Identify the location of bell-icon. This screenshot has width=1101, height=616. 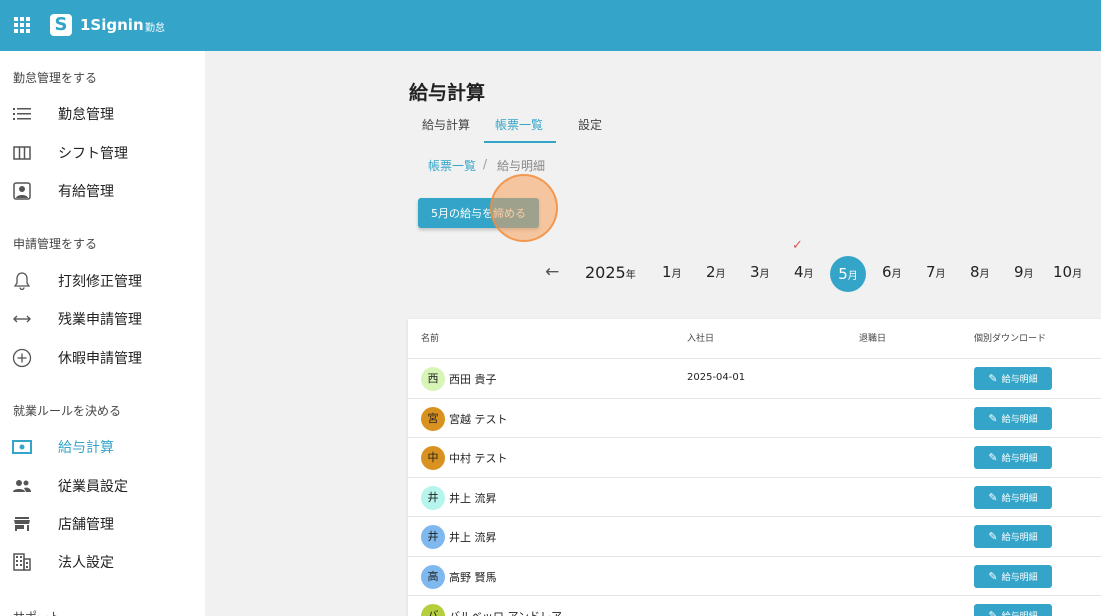
(22, 281).